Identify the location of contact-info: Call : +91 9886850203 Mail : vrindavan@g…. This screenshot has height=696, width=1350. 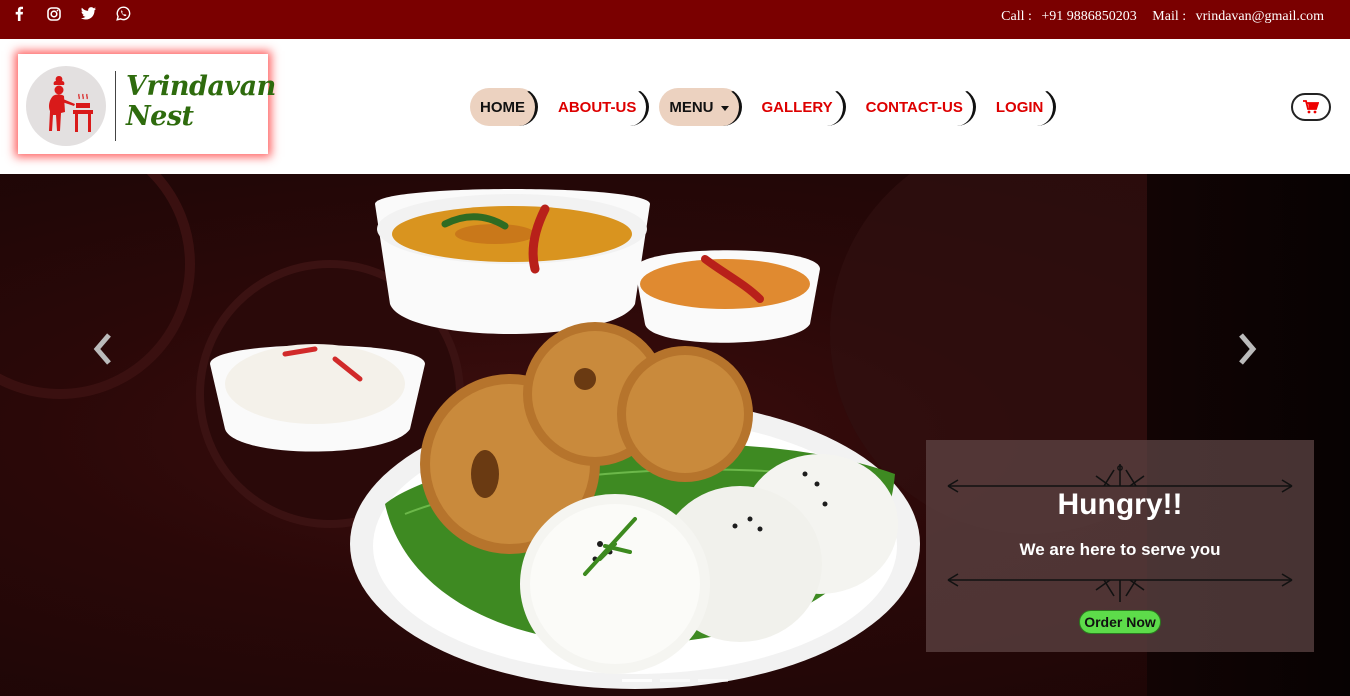
(1165, 17).